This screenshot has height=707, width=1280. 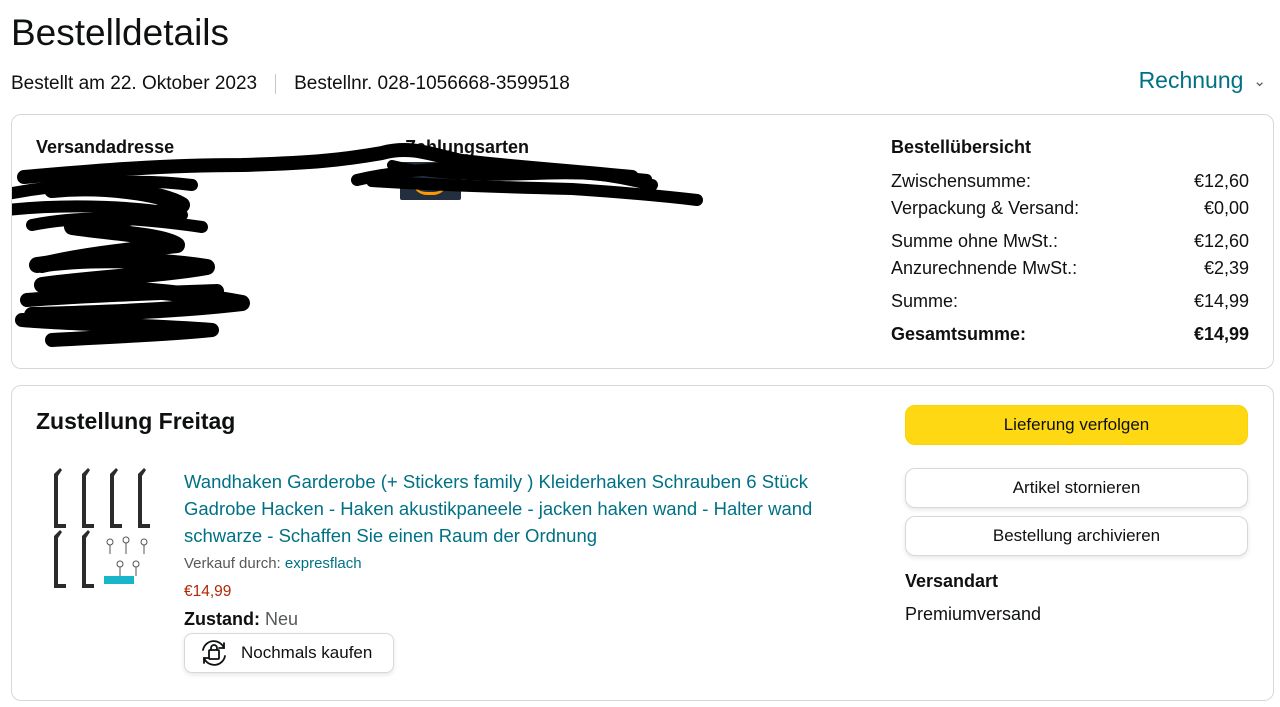 What do you see at coordinates (1221, 301) in the screenshot?
I see `summary-value: €14,99` at bounding box center [1221, 301].